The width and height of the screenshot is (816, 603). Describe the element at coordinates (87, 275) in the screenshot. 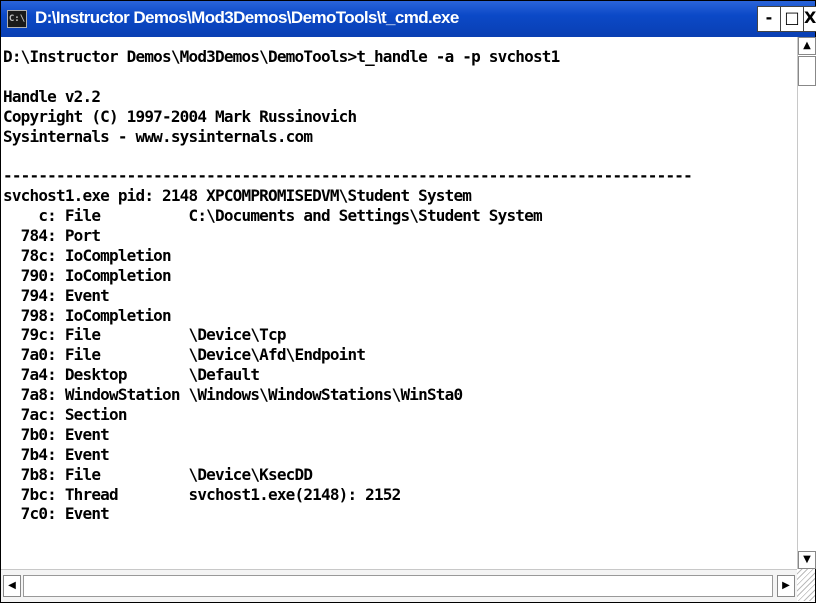

I see `console-line: 790: IoCompletion` at that location.